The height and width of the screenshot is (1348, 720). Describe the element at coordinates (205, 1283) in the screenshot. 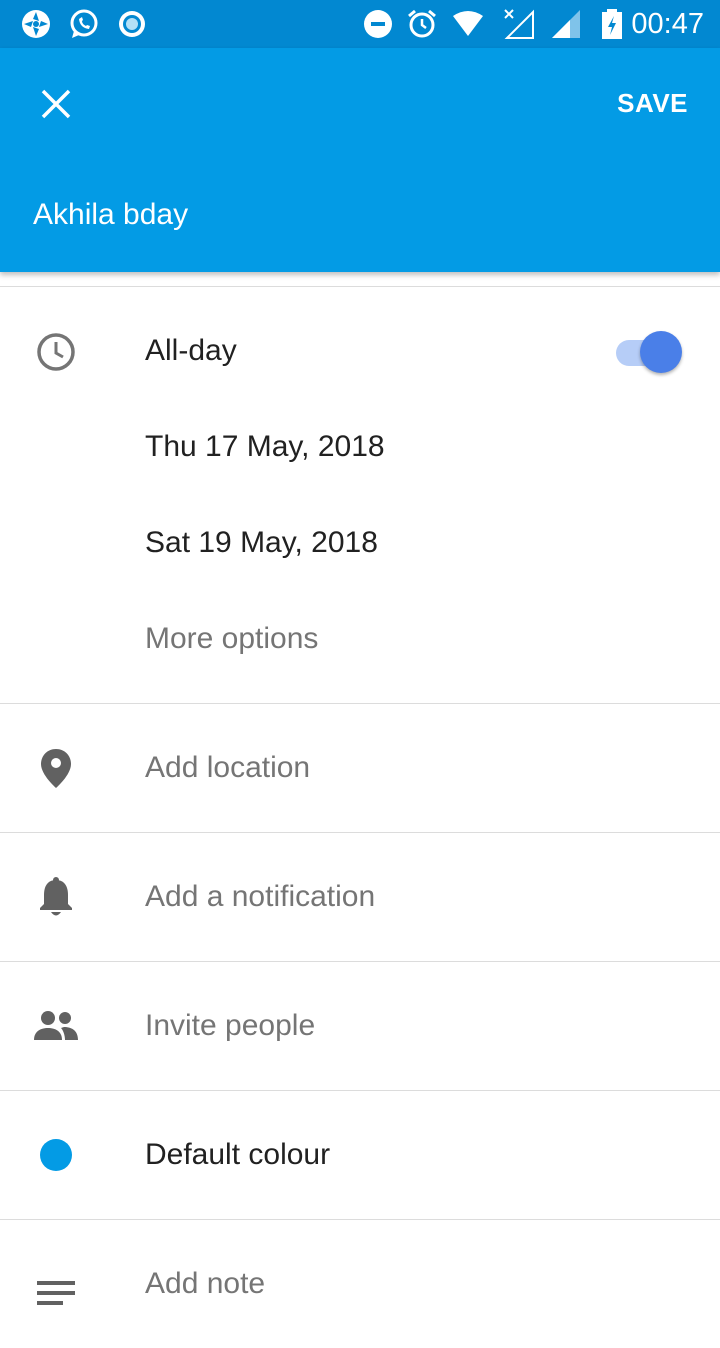

I see `add-note-label: Add note` at that location.